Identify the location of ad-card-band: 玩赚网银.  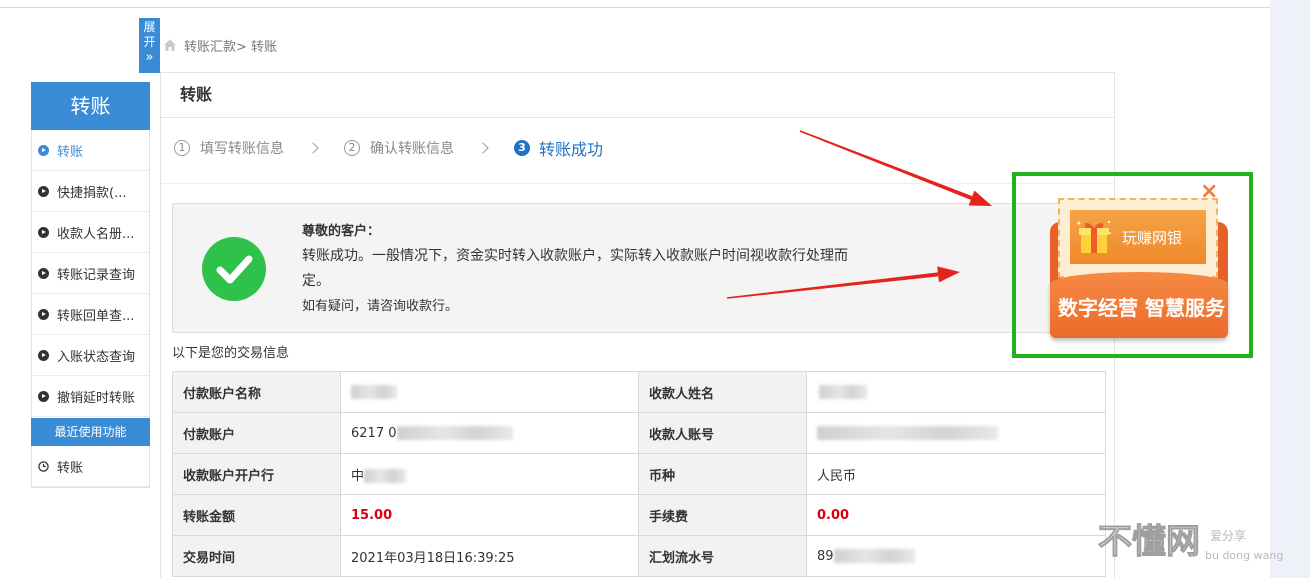
(1138, 237).